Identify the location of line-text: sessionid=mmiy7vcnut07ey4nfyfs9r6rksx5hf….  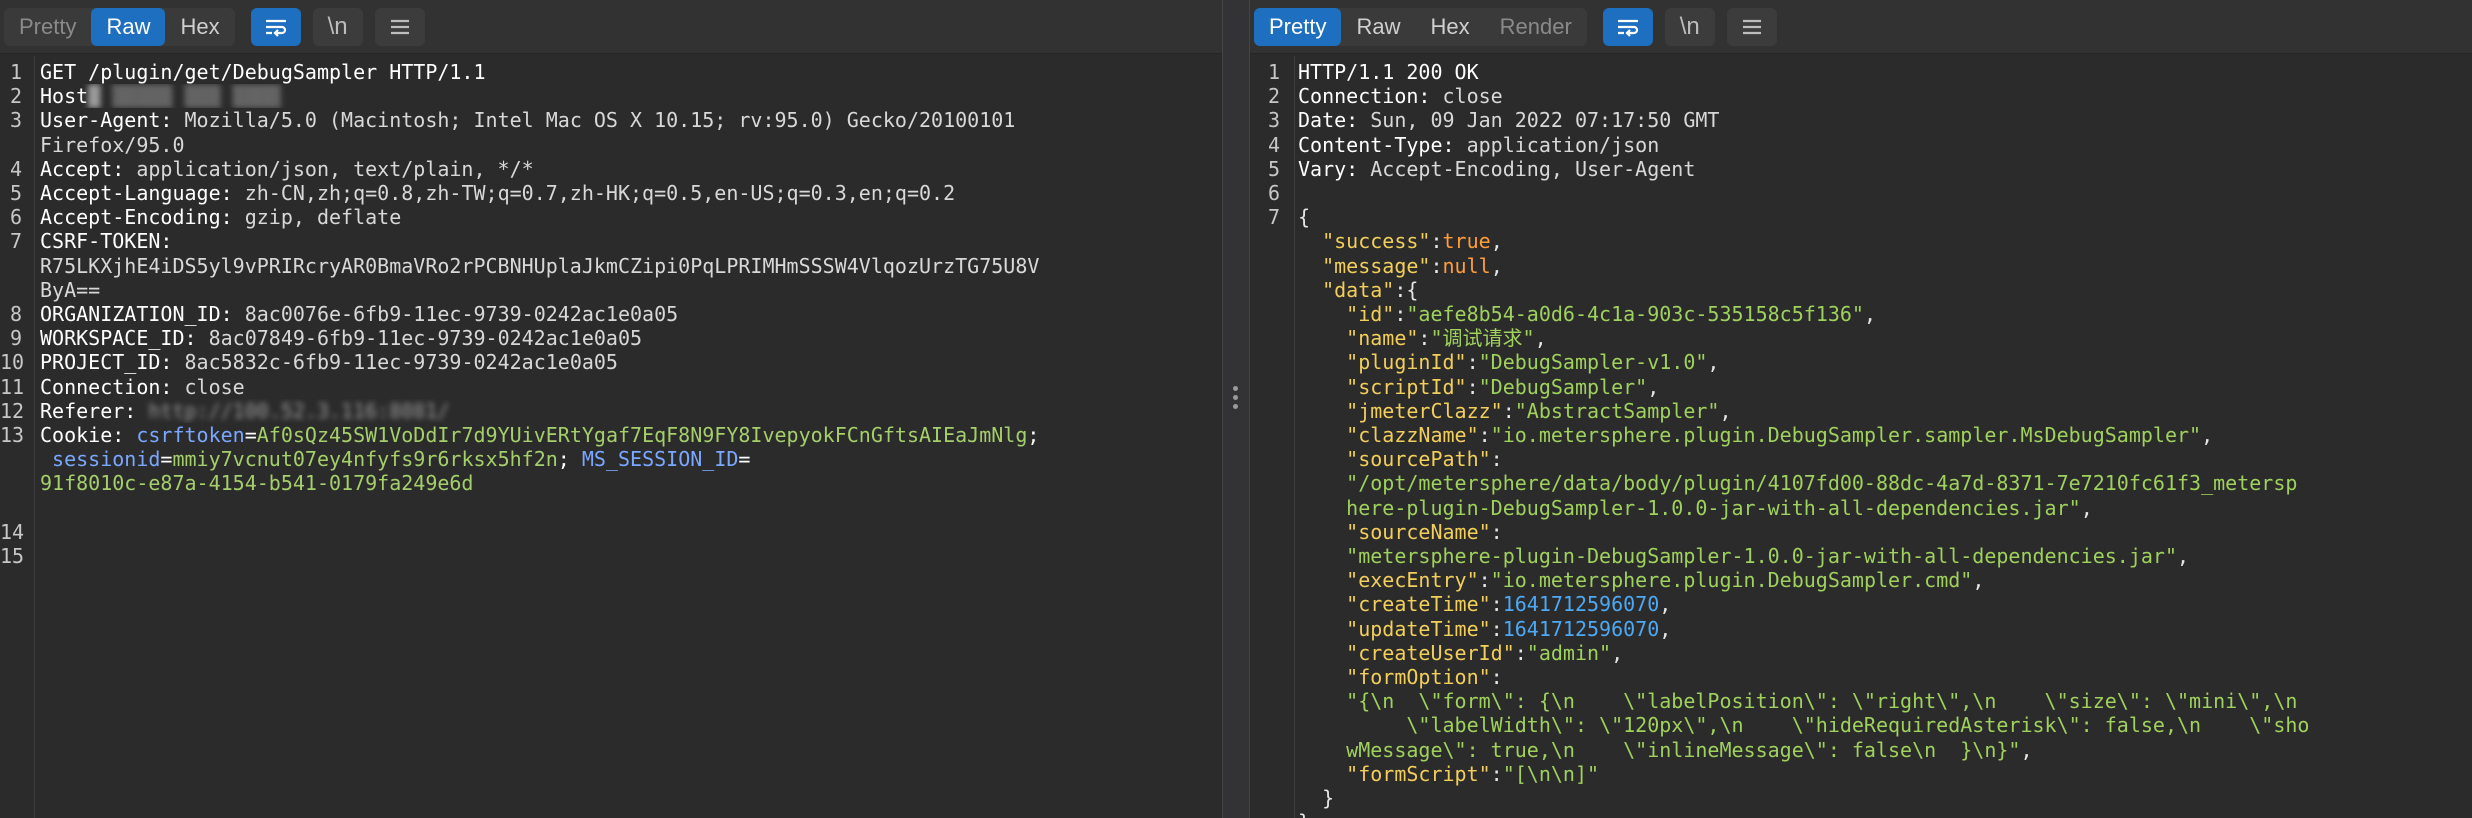
(401, 459).